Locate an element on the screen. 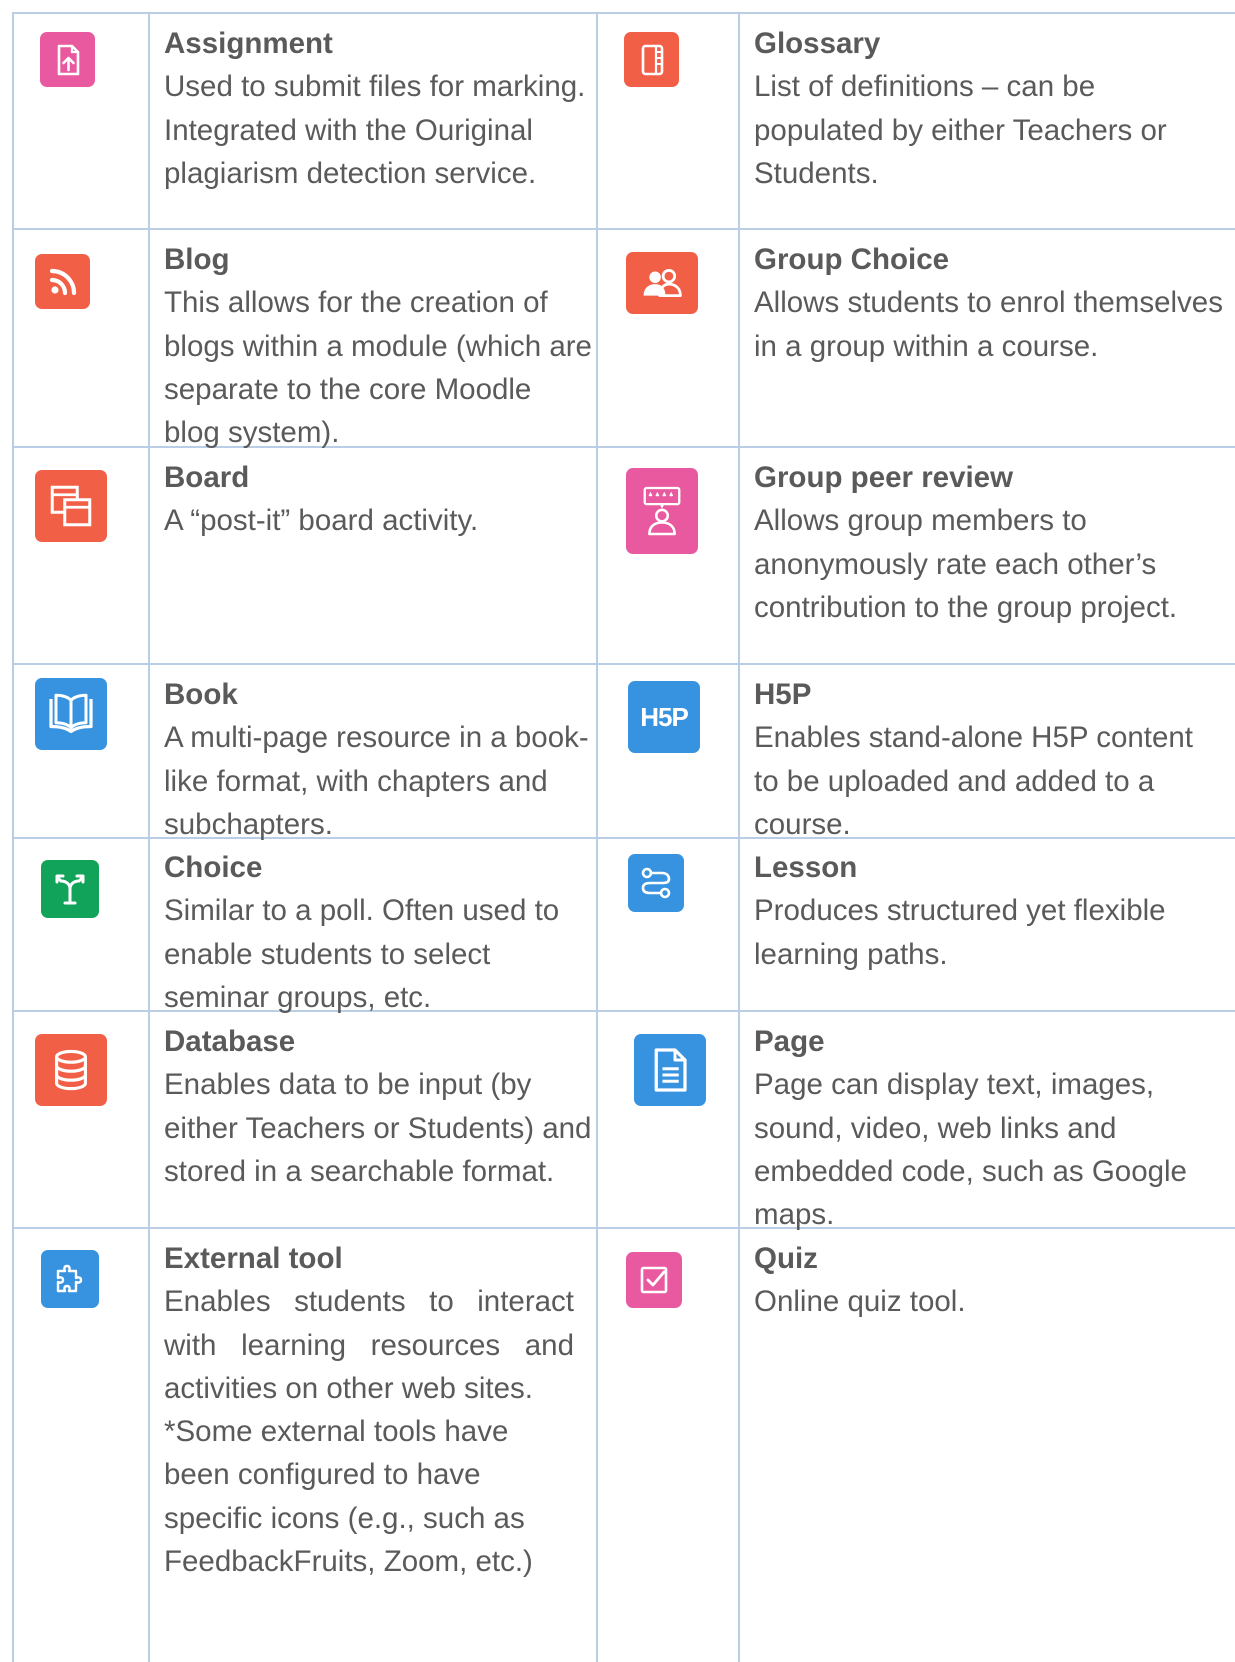 This screenshot has width=1235, height=1662. fork-choice-icon is located at coordinates (70, 889).